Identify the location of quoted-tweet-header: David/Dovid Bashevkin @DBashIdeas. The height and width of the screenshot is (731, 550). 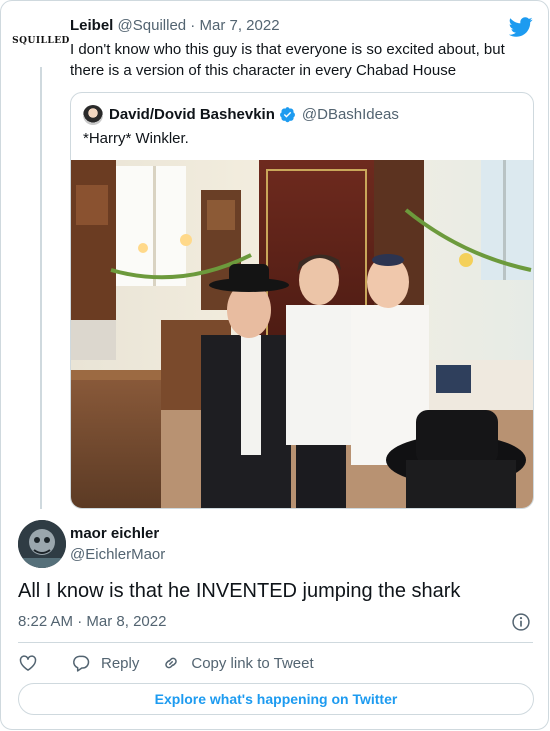
(254, 114).